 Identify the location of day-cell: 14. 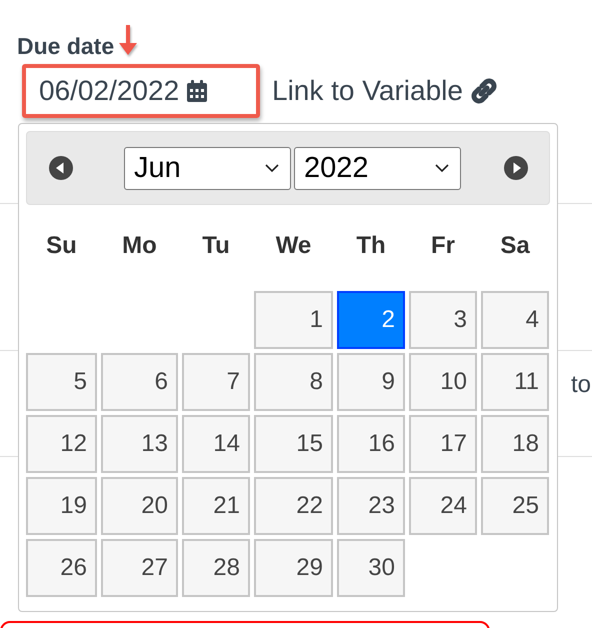
(216, 444).